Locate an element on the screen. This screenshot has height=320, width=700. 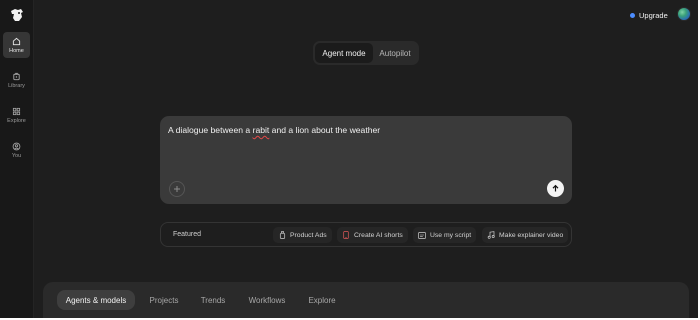
tab-agents-models: Agents & models is located at coordinates (96, 300).